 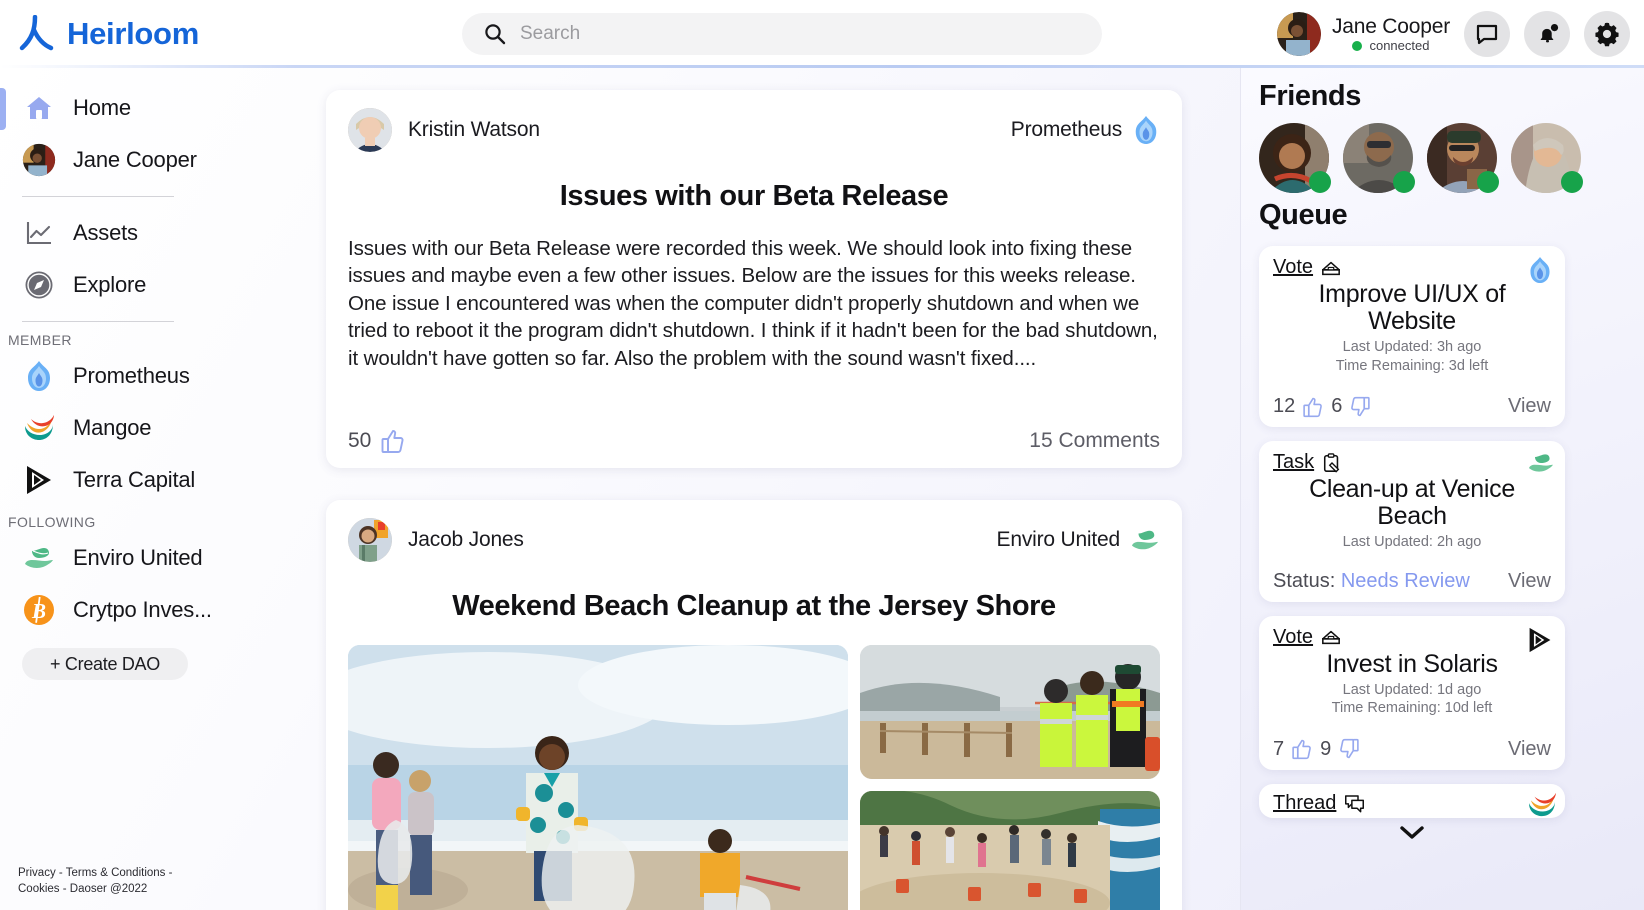 What do you see at coordinates (102, 107) in the screenshot?
I see `sidebar-item-label: Home` at bounding box center [102, 107].